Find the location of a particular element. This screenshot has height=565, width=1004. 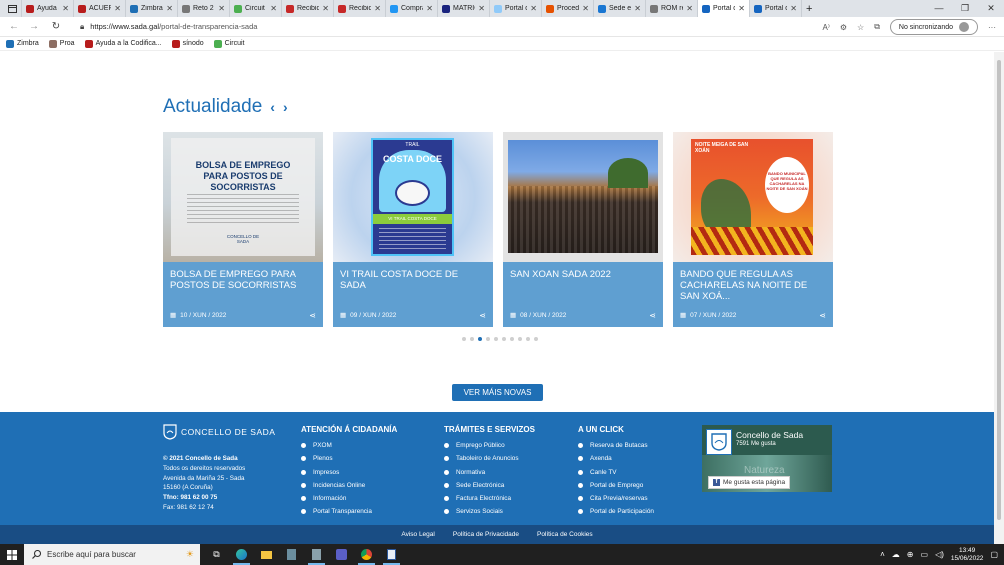

word-taskbar-button is located at coordinates (391, 554).